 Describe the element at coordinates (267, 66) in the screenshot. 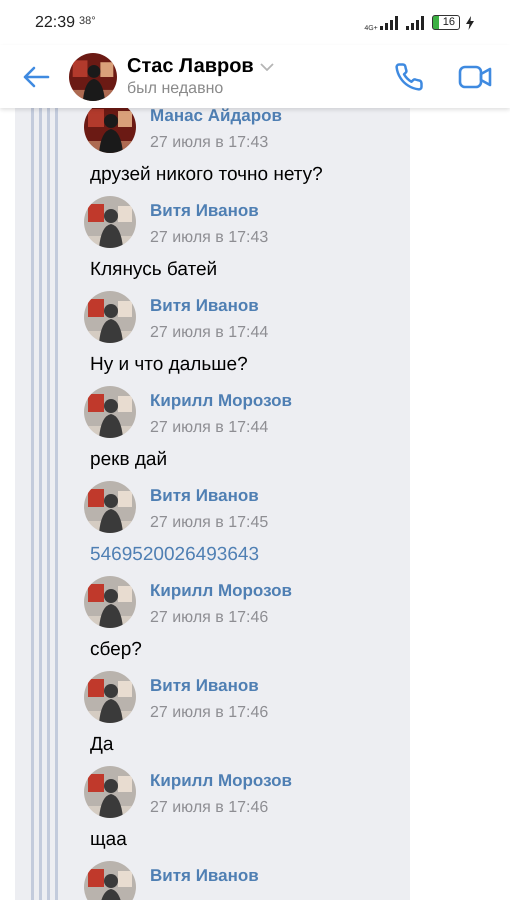

I see `chevron-down-icon` at that location.